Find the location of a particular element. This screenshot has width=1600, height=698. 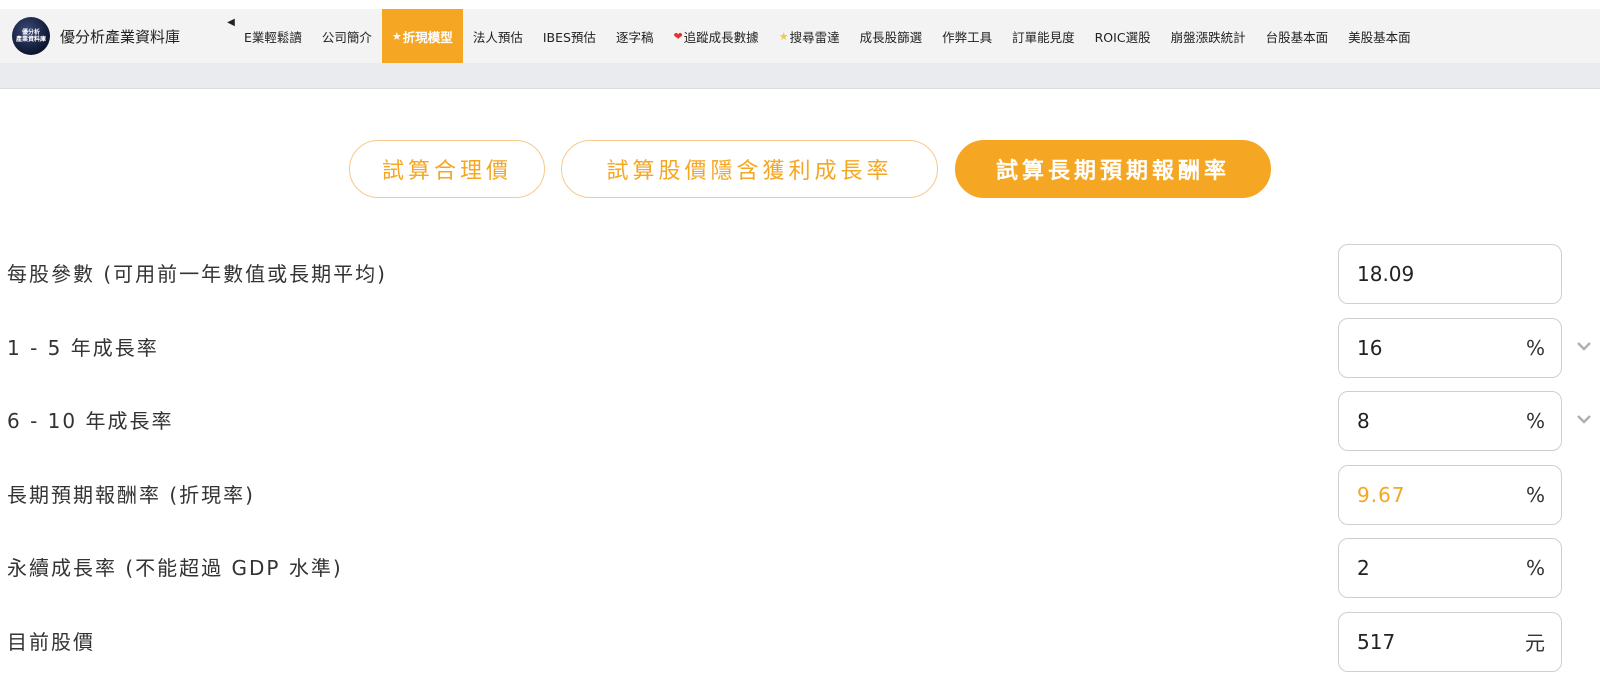

mode-selector: 試算合理價 試算股價隱含獲利成長率 試算長期預期報酬率 is located at coordinates (800, 170).